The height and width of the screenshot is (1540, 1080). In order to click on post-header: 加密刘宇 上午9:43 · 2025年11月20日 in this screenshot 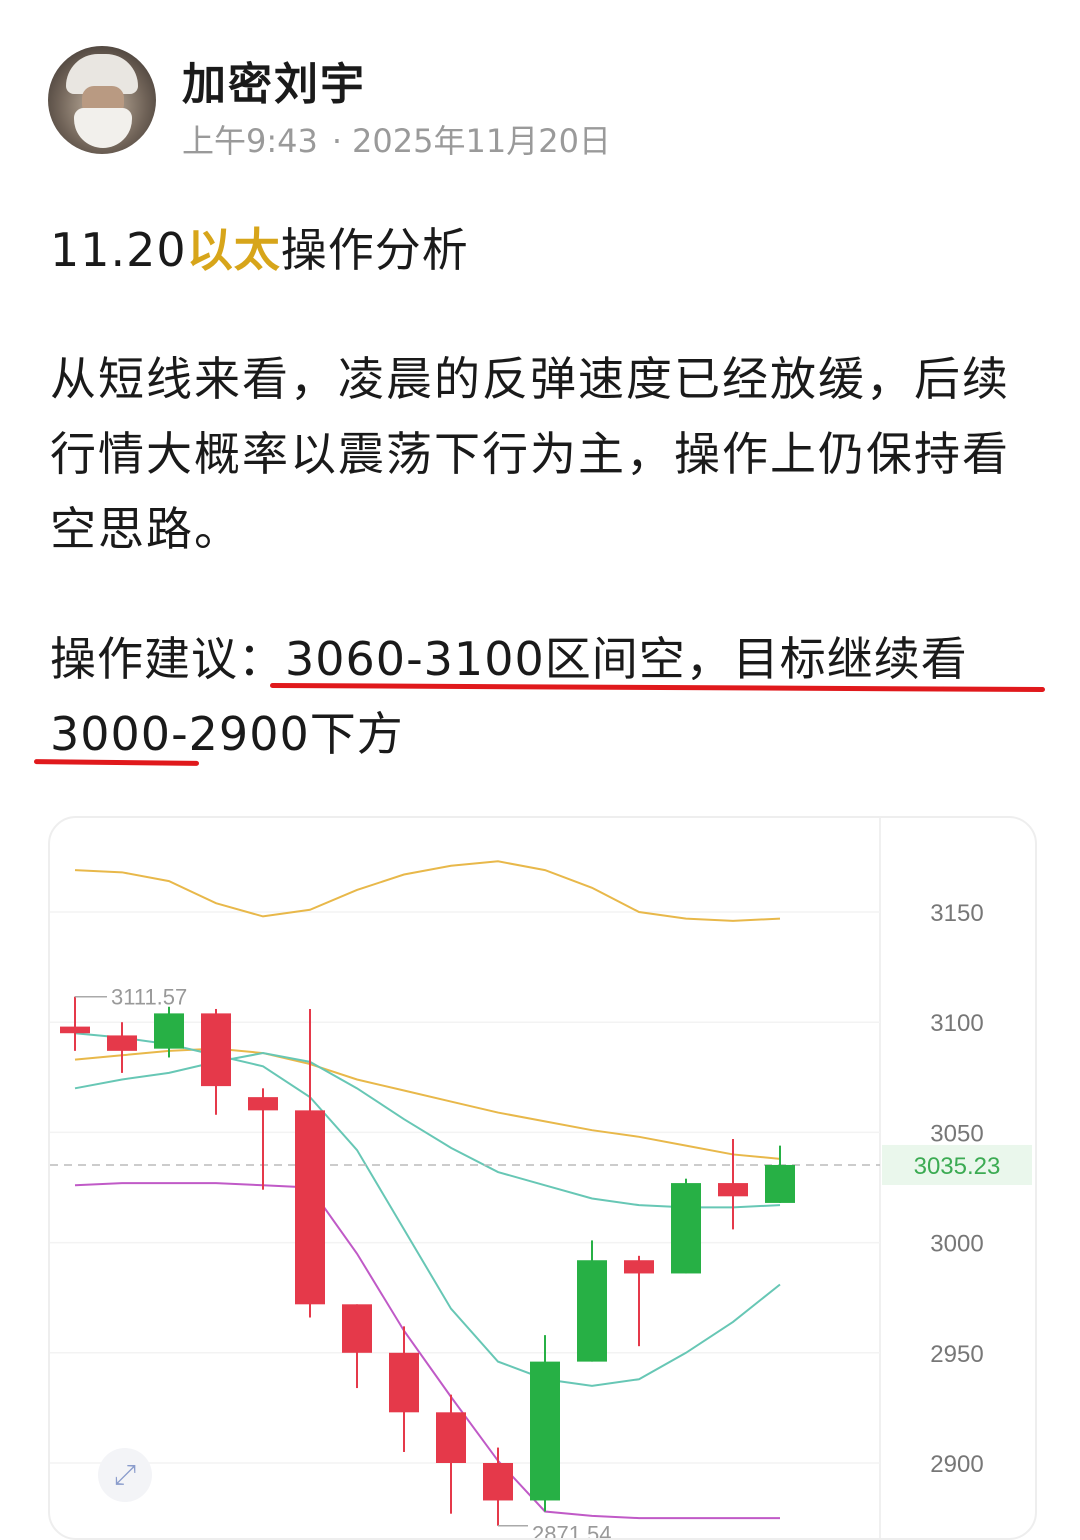, I will do `click(548, 104)`.